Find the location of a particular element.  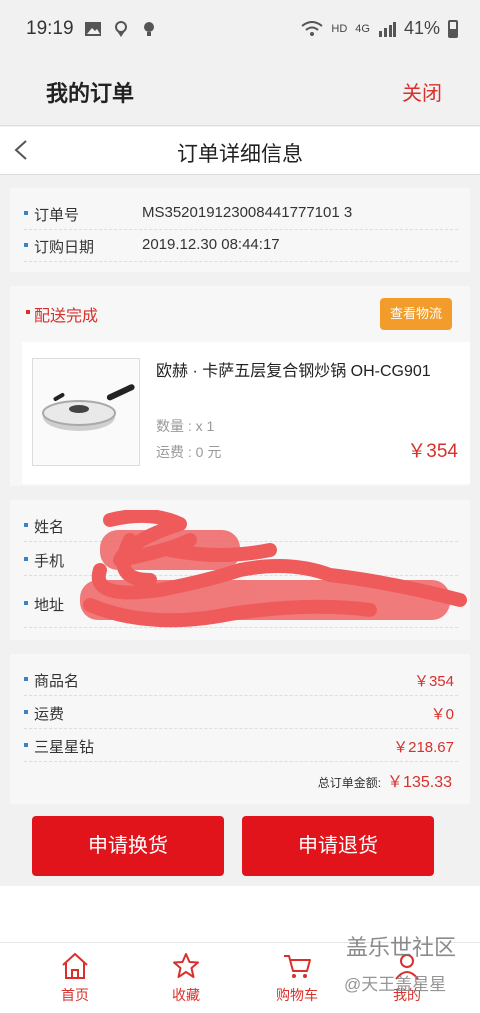

cart-icon is located at coordinates (297, 966).